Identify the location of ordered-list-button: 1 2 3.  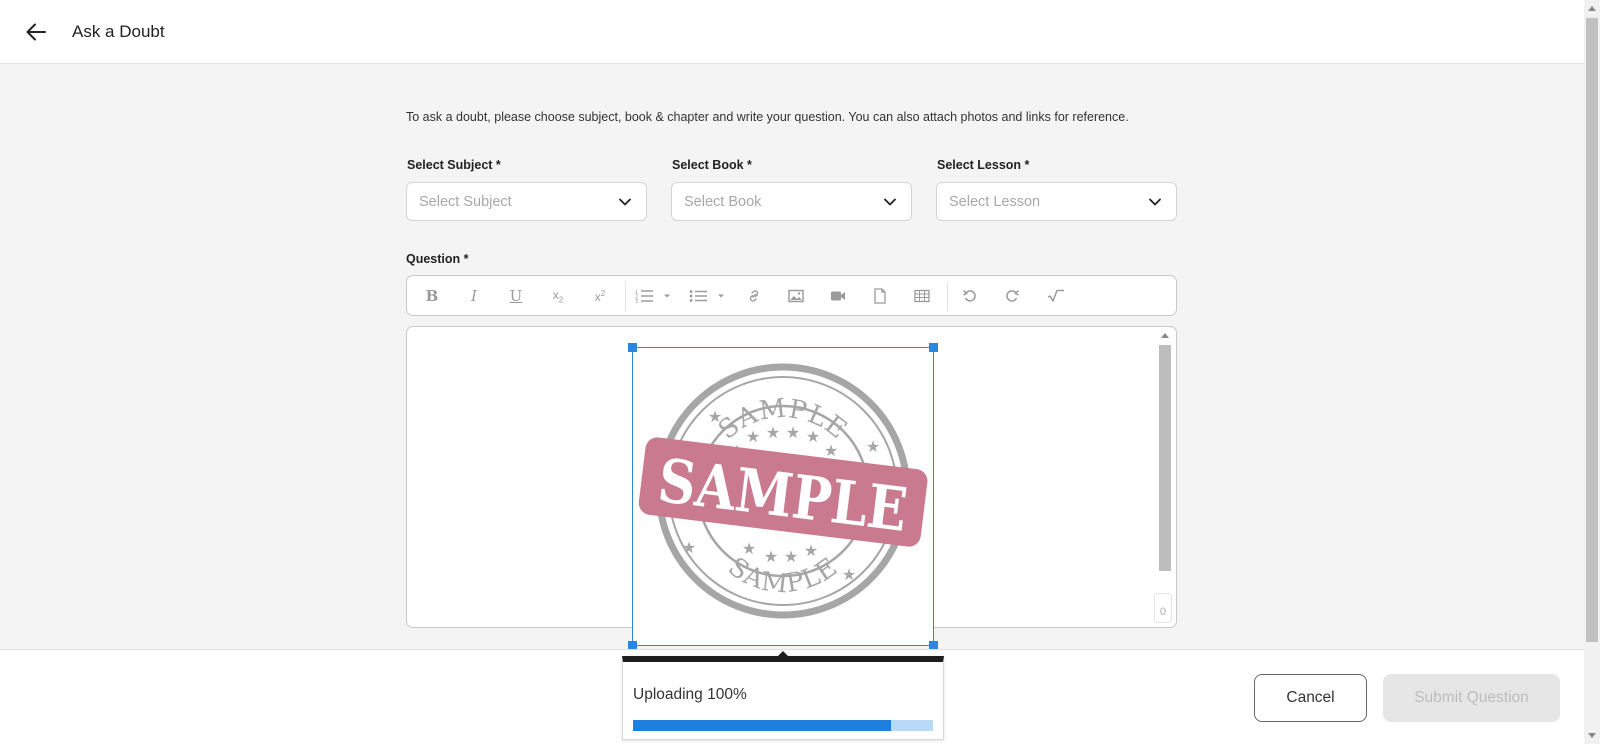
(653, 296).